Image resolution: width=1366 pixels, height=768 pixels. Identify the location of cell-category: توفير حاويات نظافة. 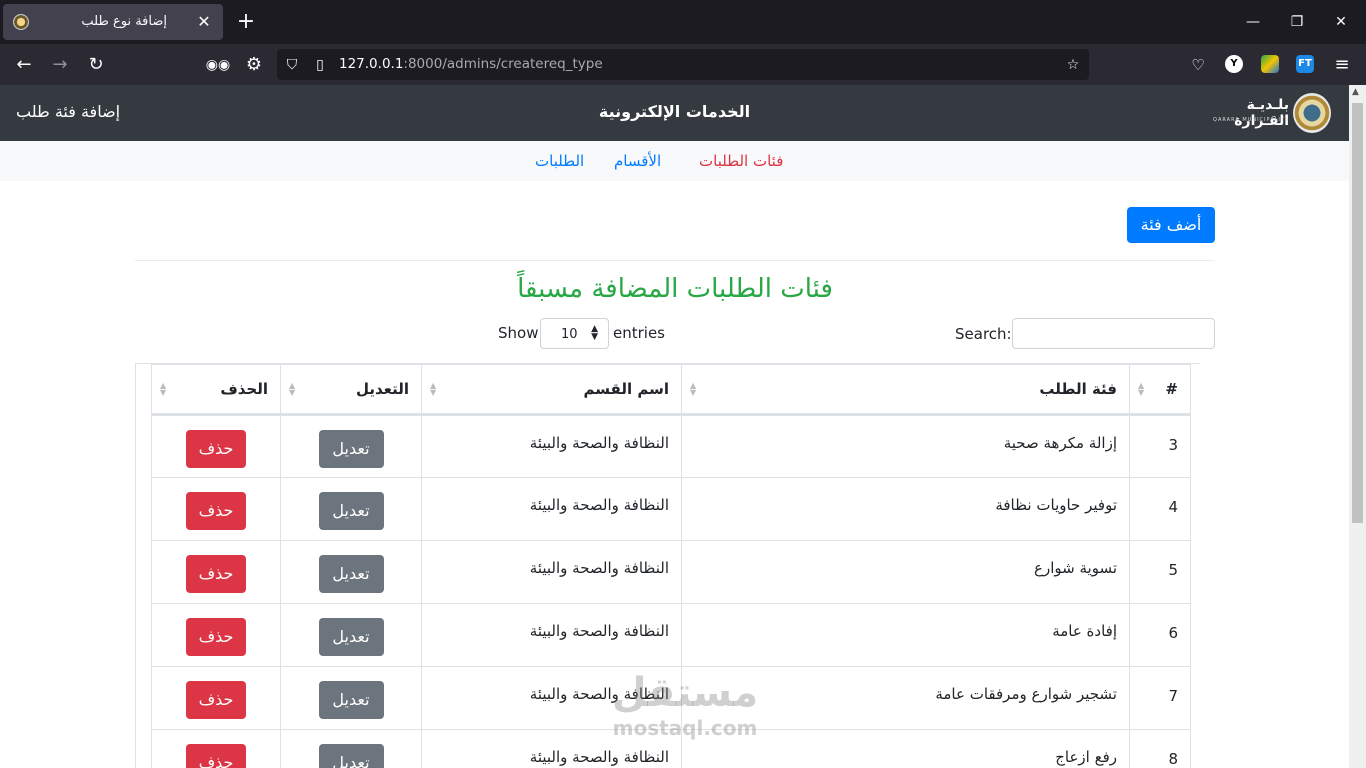
(905, 509).